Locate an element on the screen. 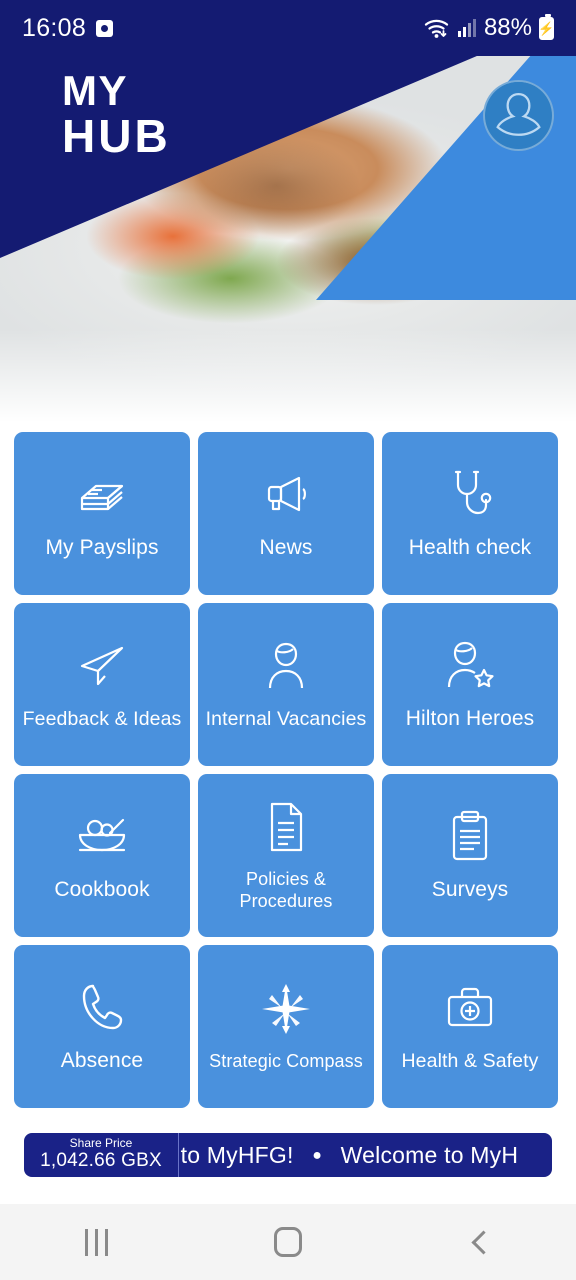  paper-plane-icon is located at coordinates (102, 666).